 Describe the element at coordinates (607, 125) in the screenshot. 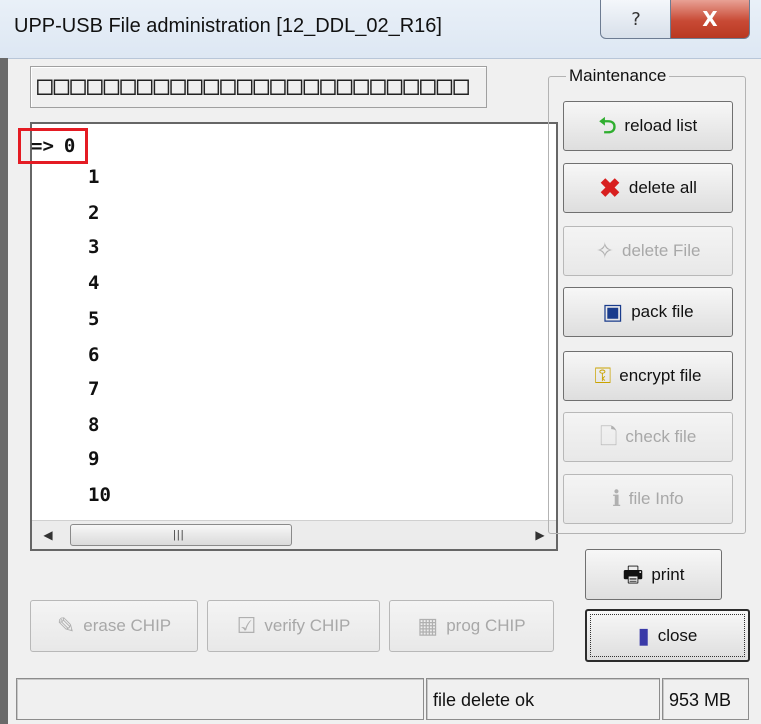

I see `reload-arrow-icon: ⮌` at that location.